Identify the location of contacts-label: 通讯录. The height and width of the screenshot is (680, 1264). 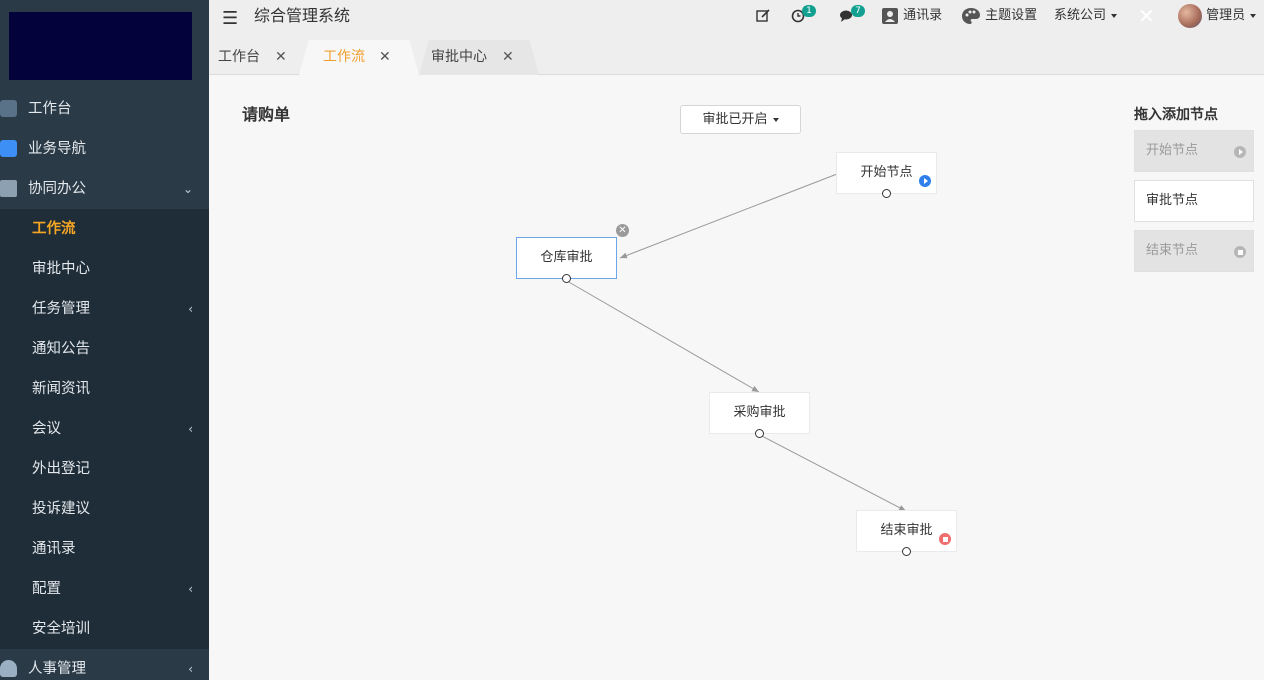
(923, 15).